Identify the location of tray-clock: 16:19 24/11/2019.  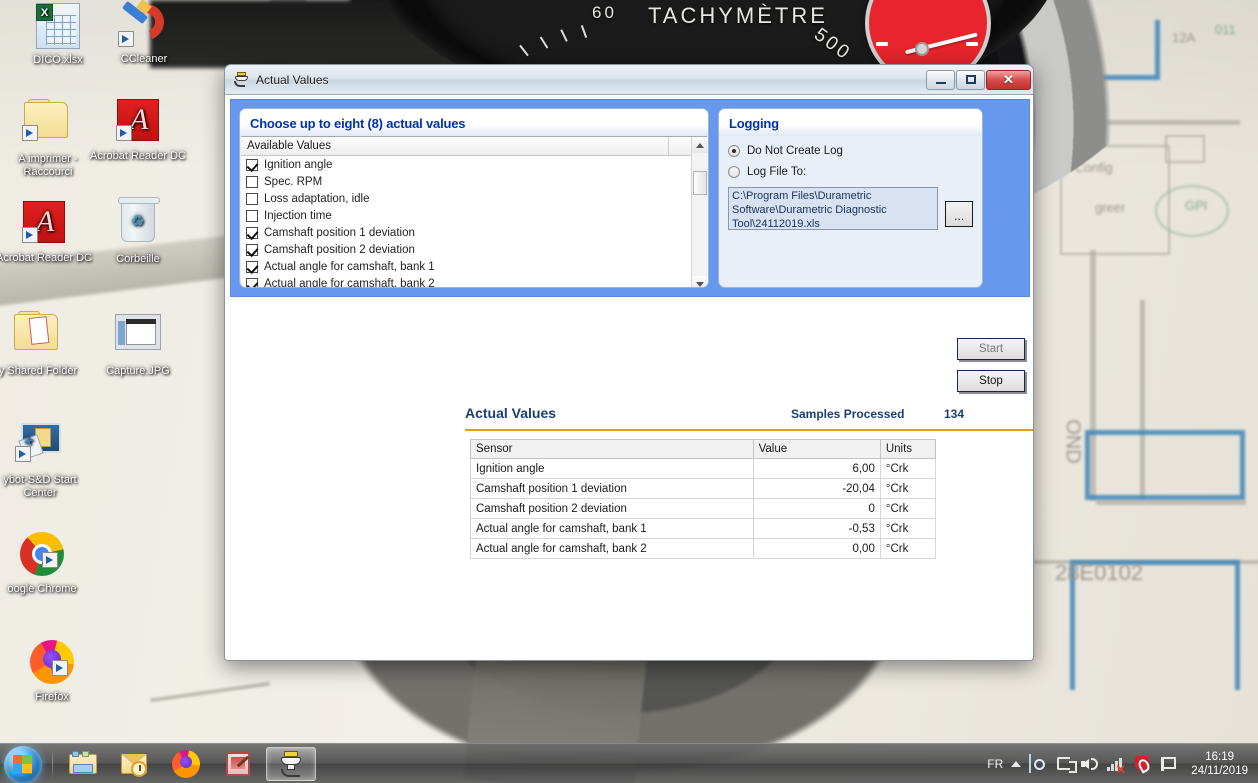
(1219, 764).